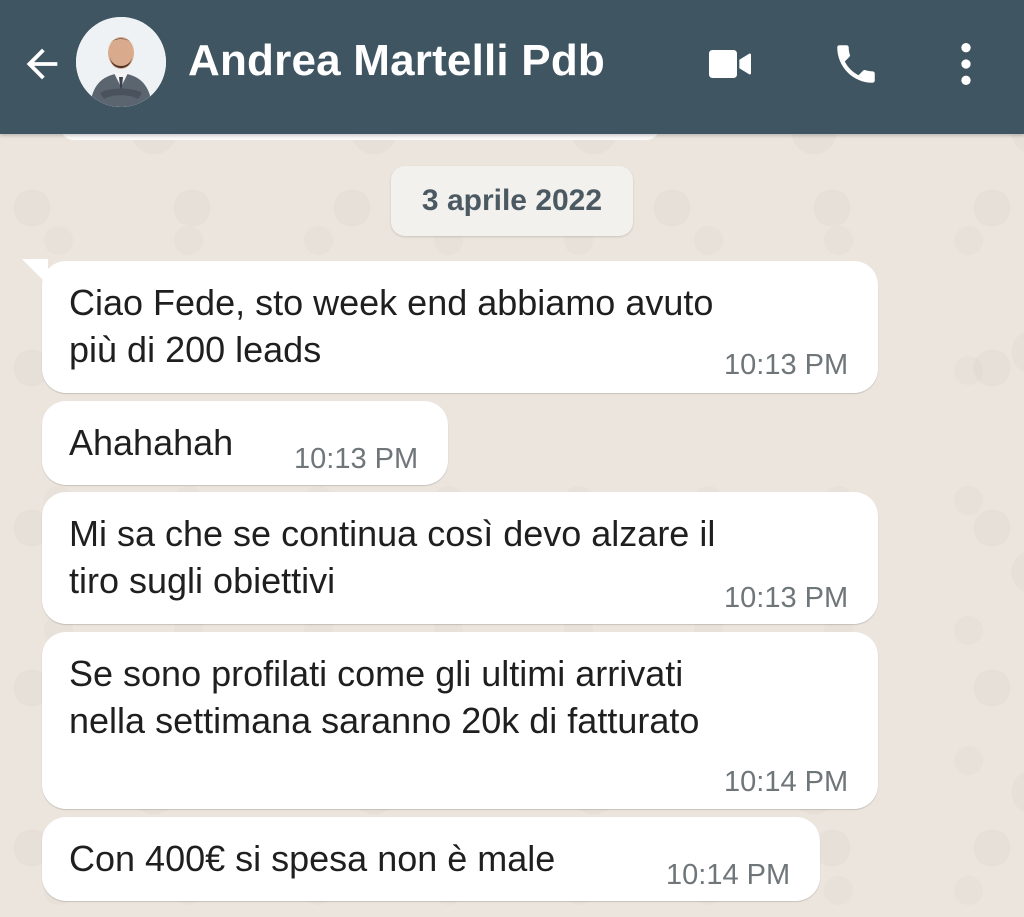 The height and width of the screenshot is (917, 1024). I want to click on arrow-left-icon, so click(42, 64).